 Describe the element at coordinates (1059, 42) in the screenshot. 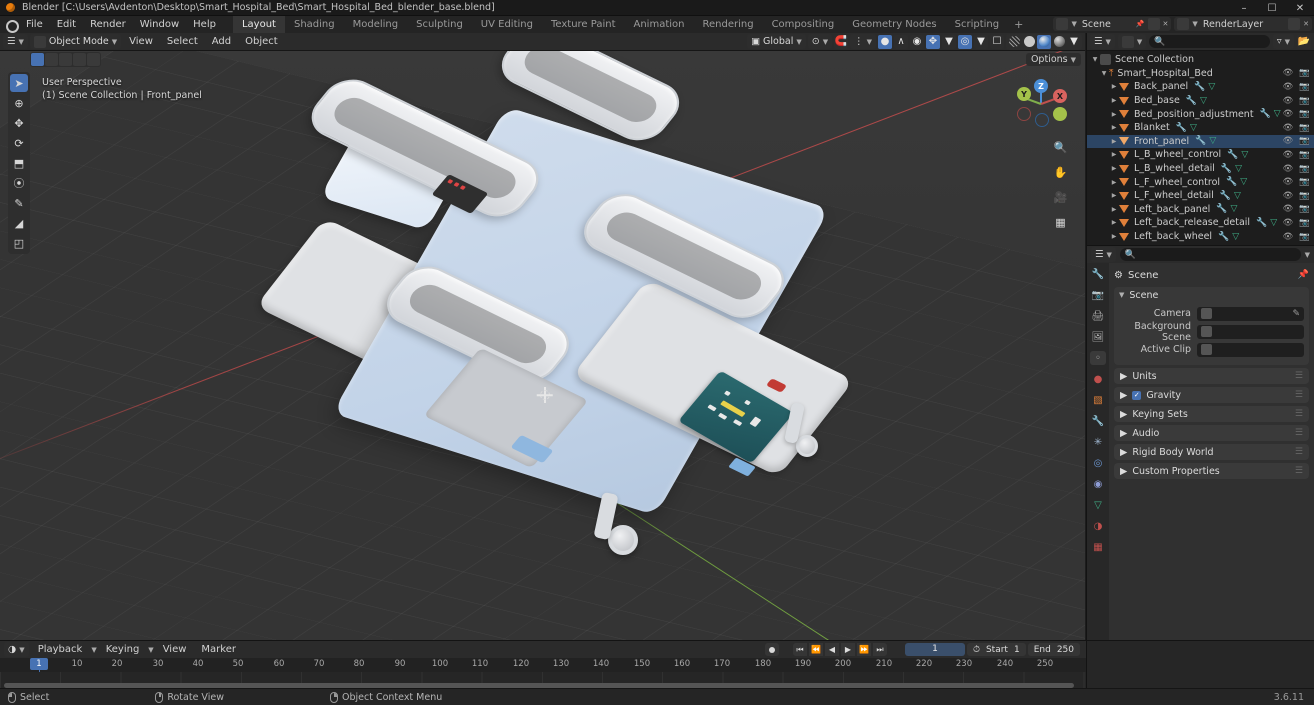

I see `shading-rendered-button` at that location.